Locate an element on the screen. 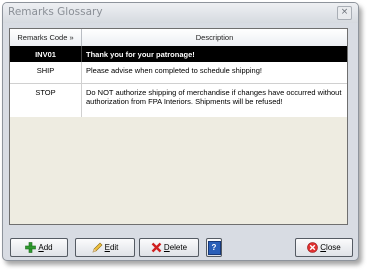  pencil-icon is located at coordinates (97, 247).